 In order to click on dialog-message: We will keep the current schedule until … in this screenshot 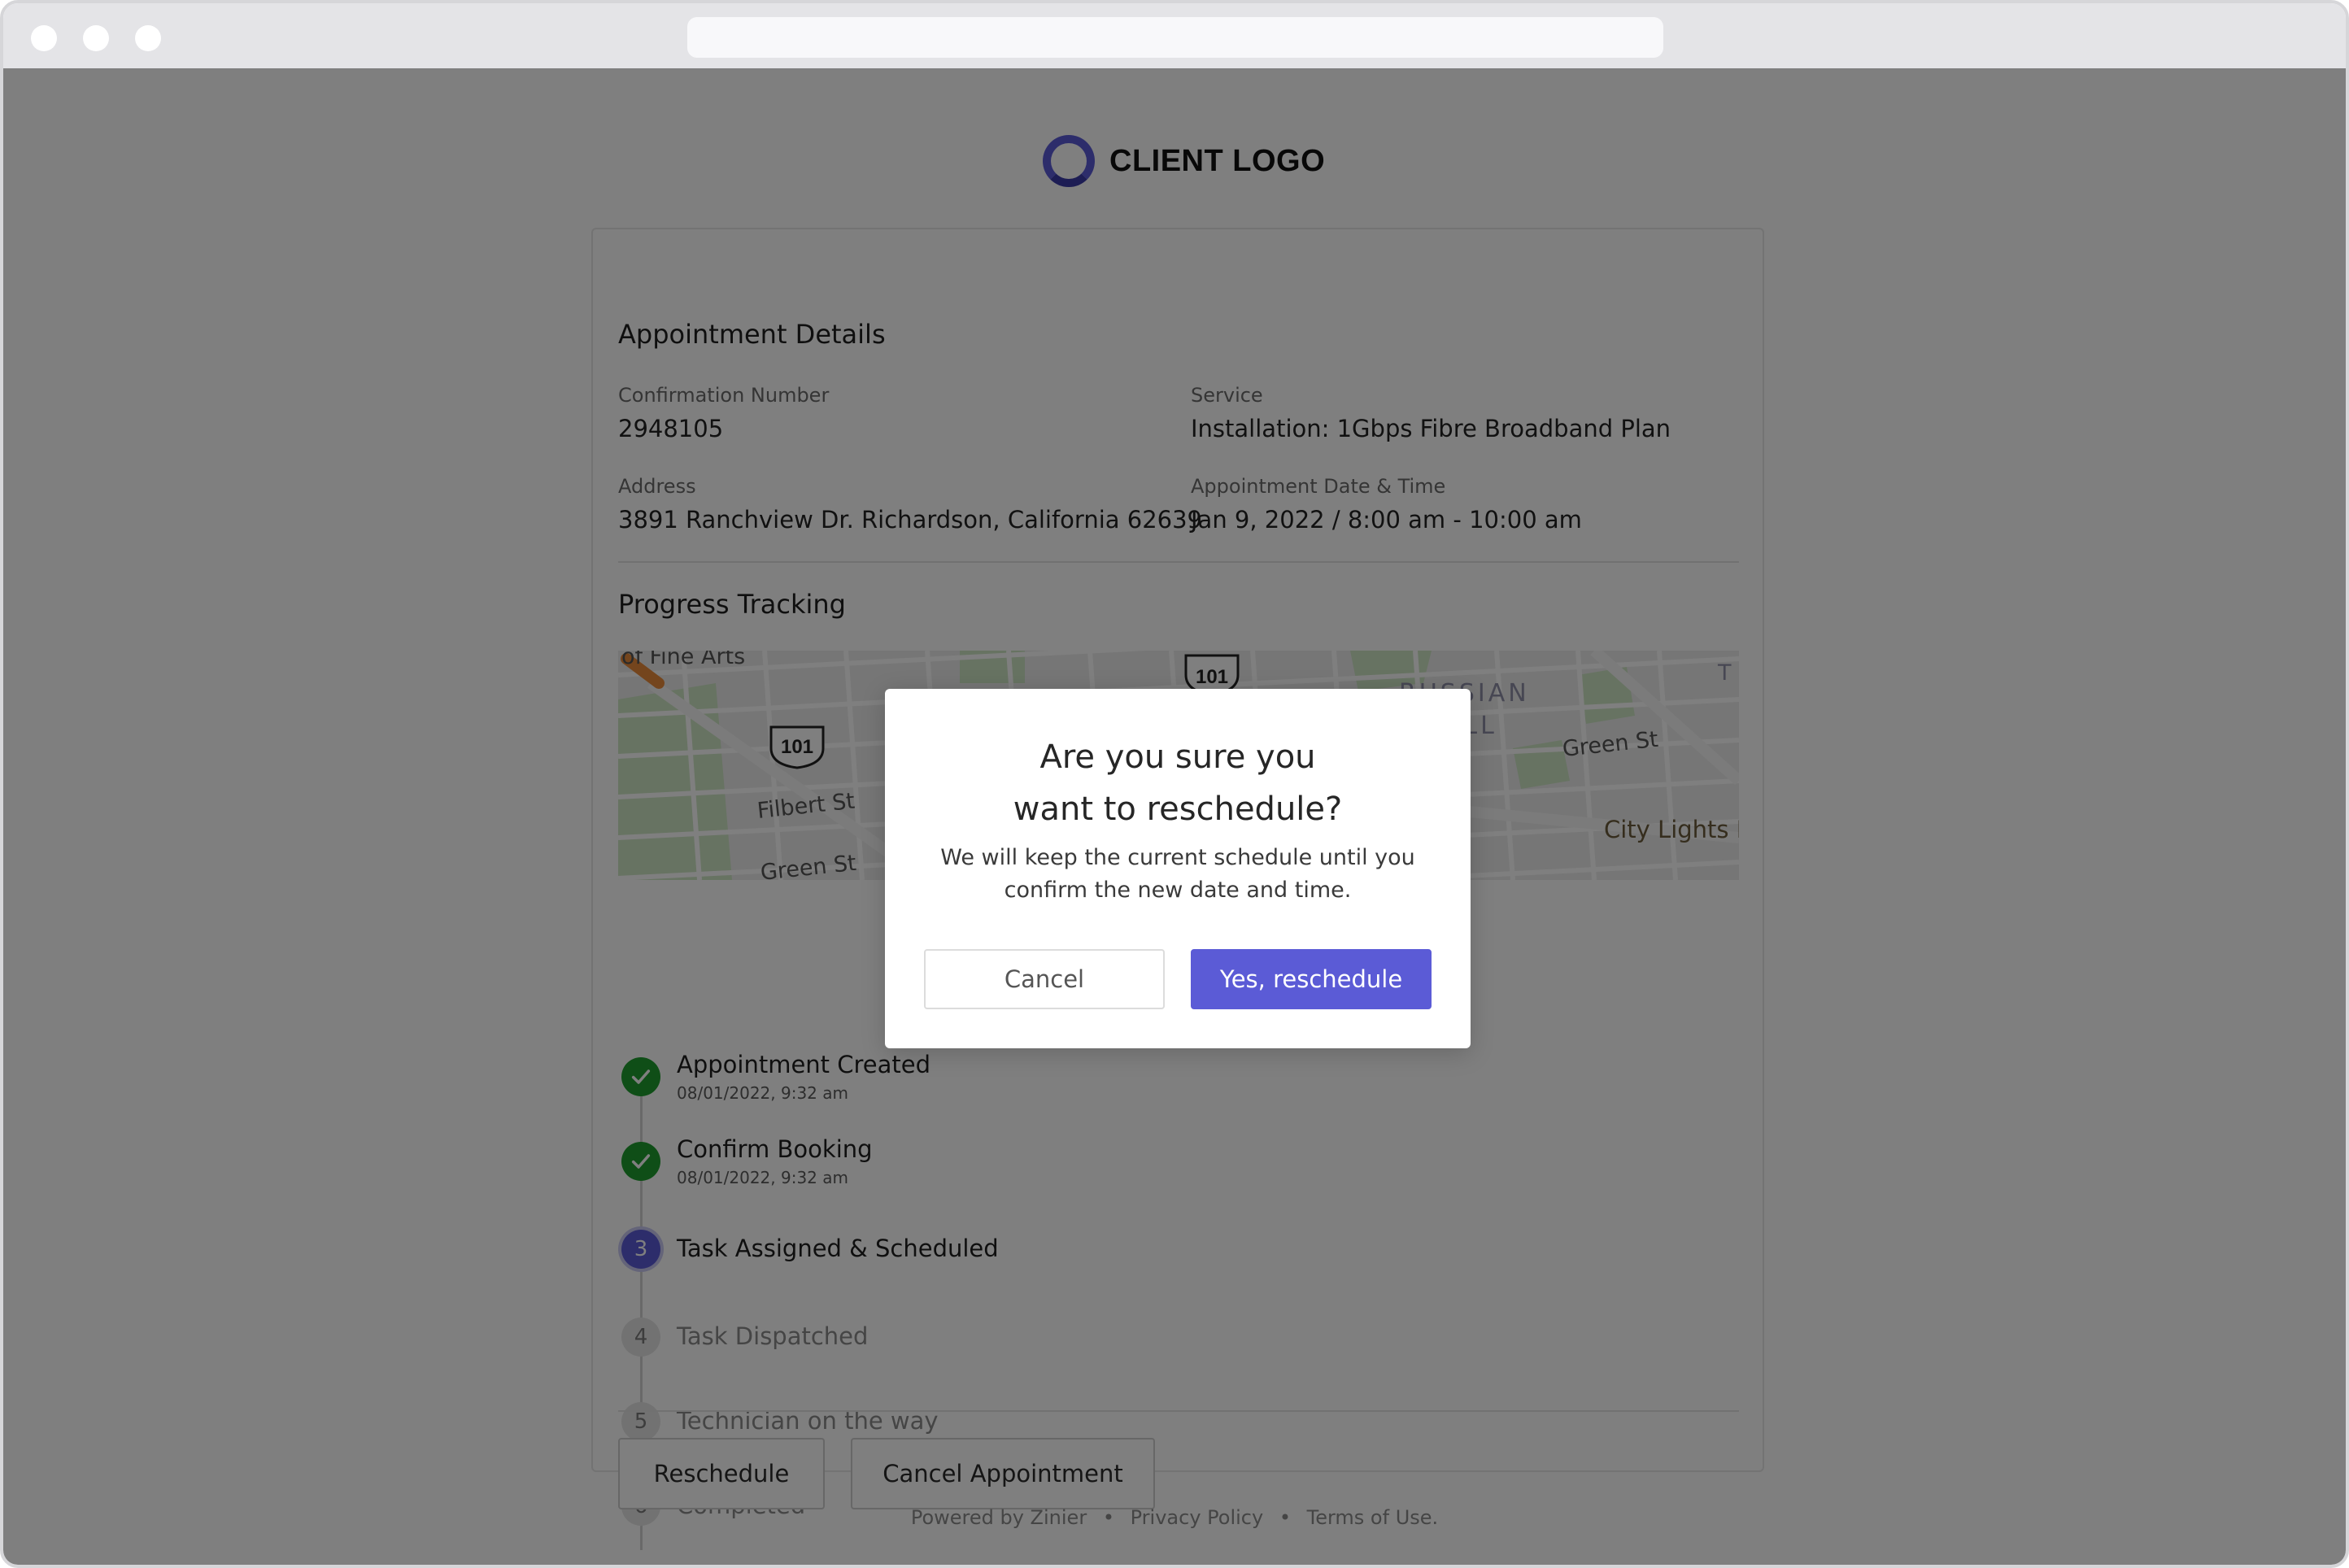, I will do `click(1177, 874)`.